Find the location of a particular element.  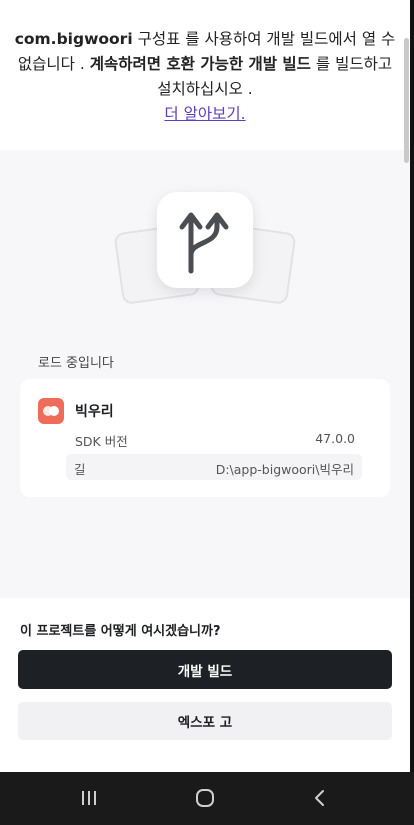

system-nav-bar is located at coordinates (207, 798).